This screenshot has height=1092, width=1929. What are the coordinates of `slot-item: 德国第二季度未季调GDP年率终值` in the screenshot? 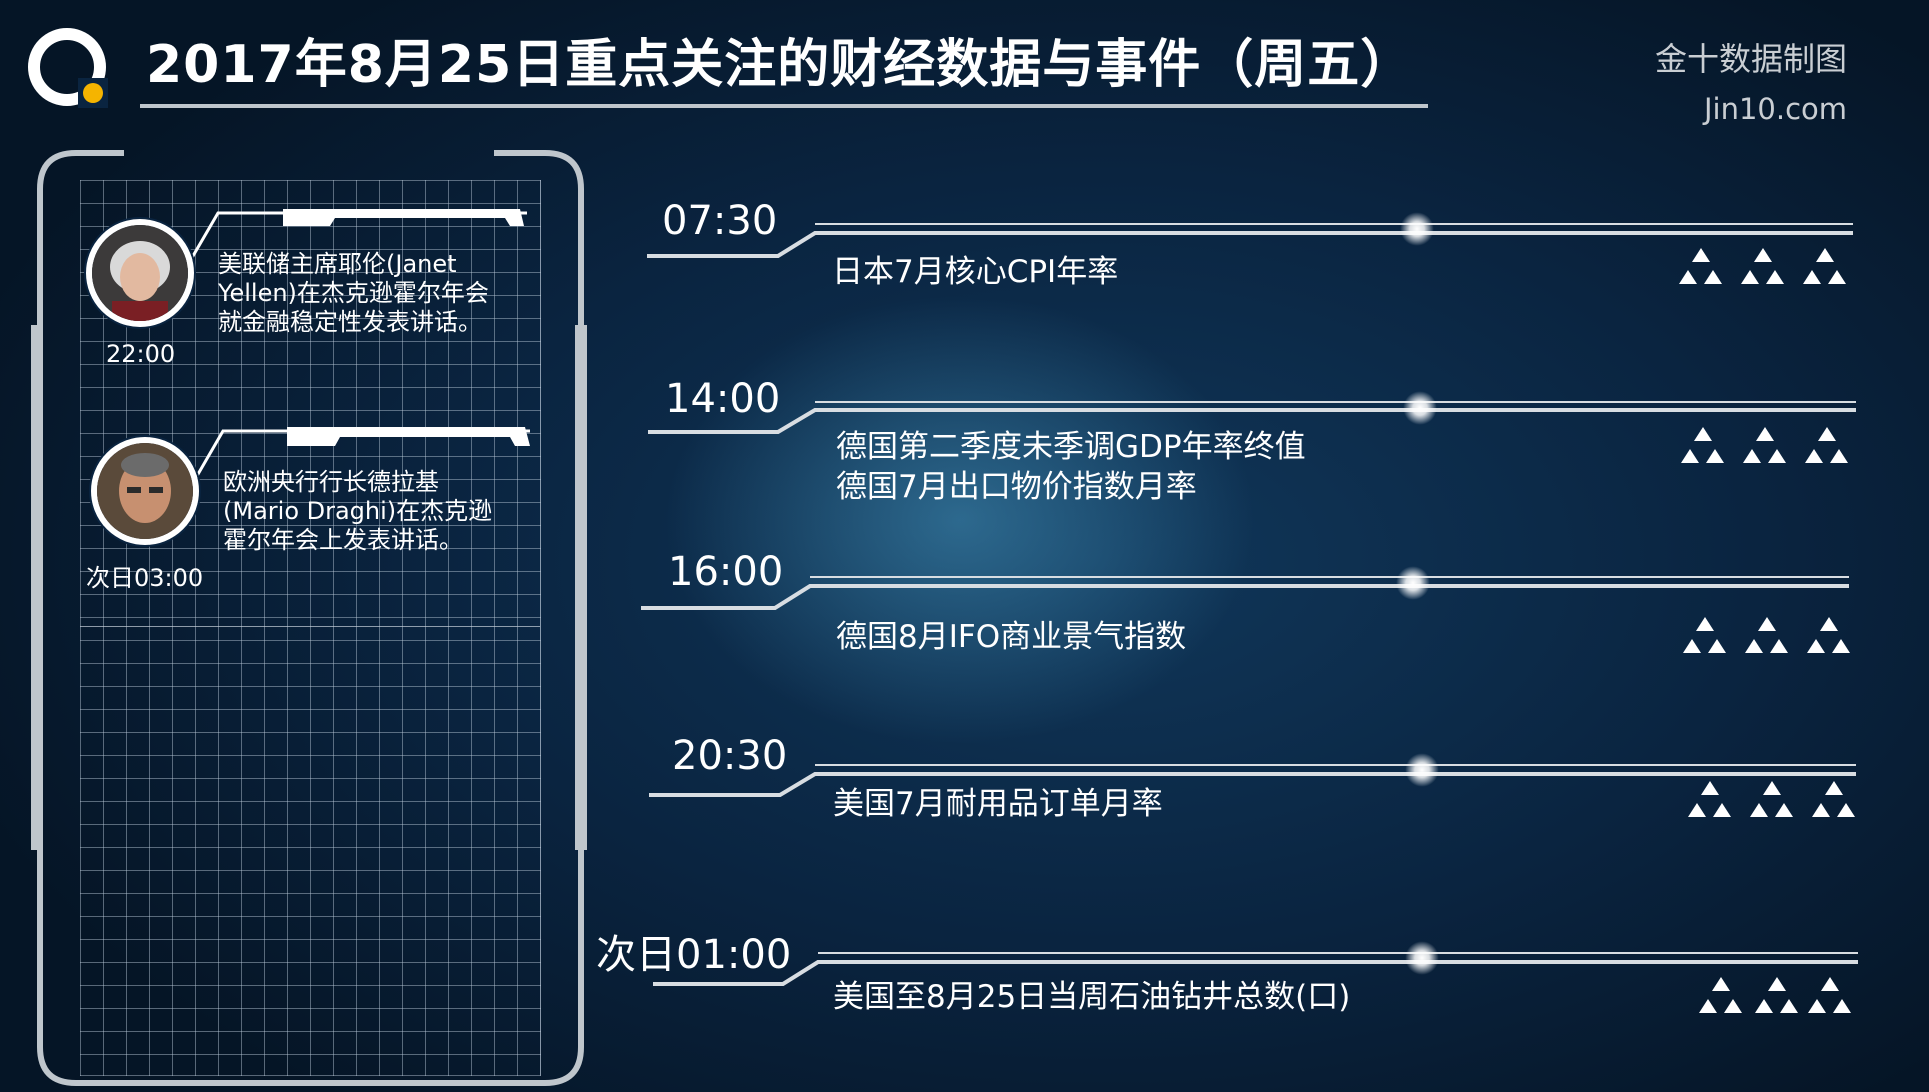 It's located at (1071, 447).